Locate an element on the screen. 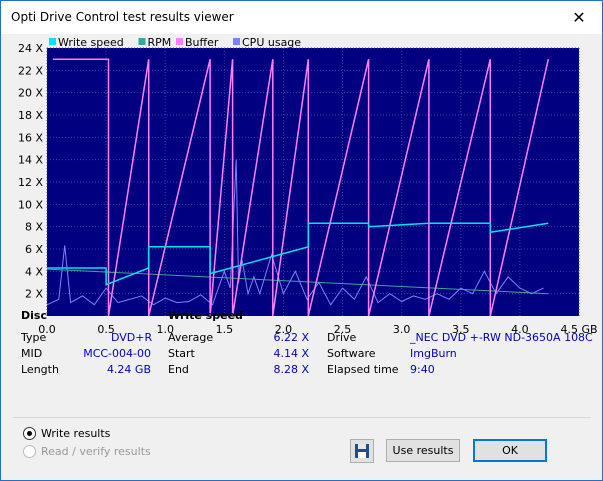 The width and height of the screenshot is (603, 481). drive-label: Drive is located at coordinates (342, 337).